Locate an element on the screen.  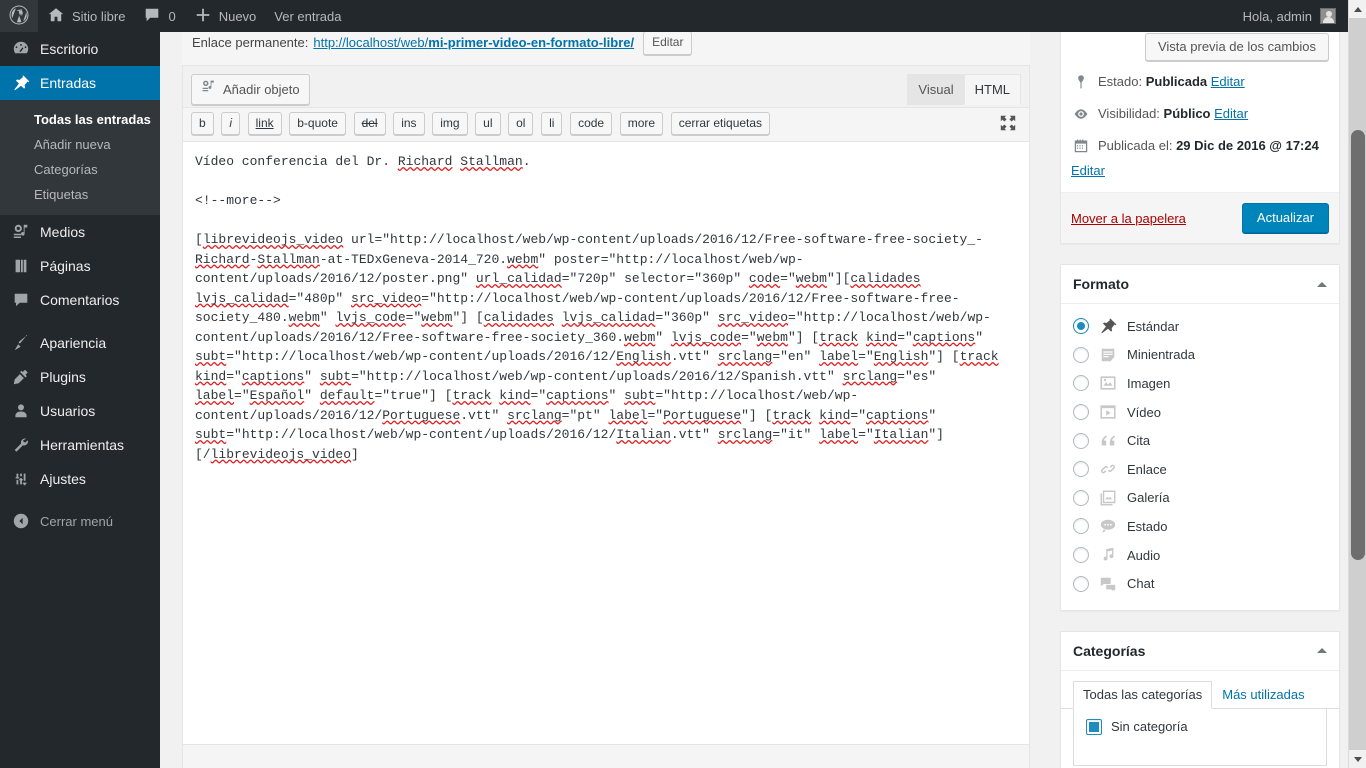
pin-icon is located at coordinates (21, 83).